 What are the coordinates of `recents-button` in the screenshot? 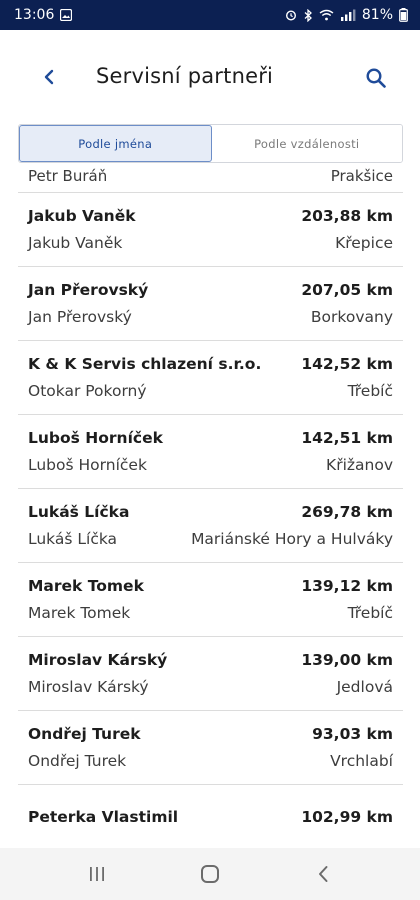 It's located at (97, 874).